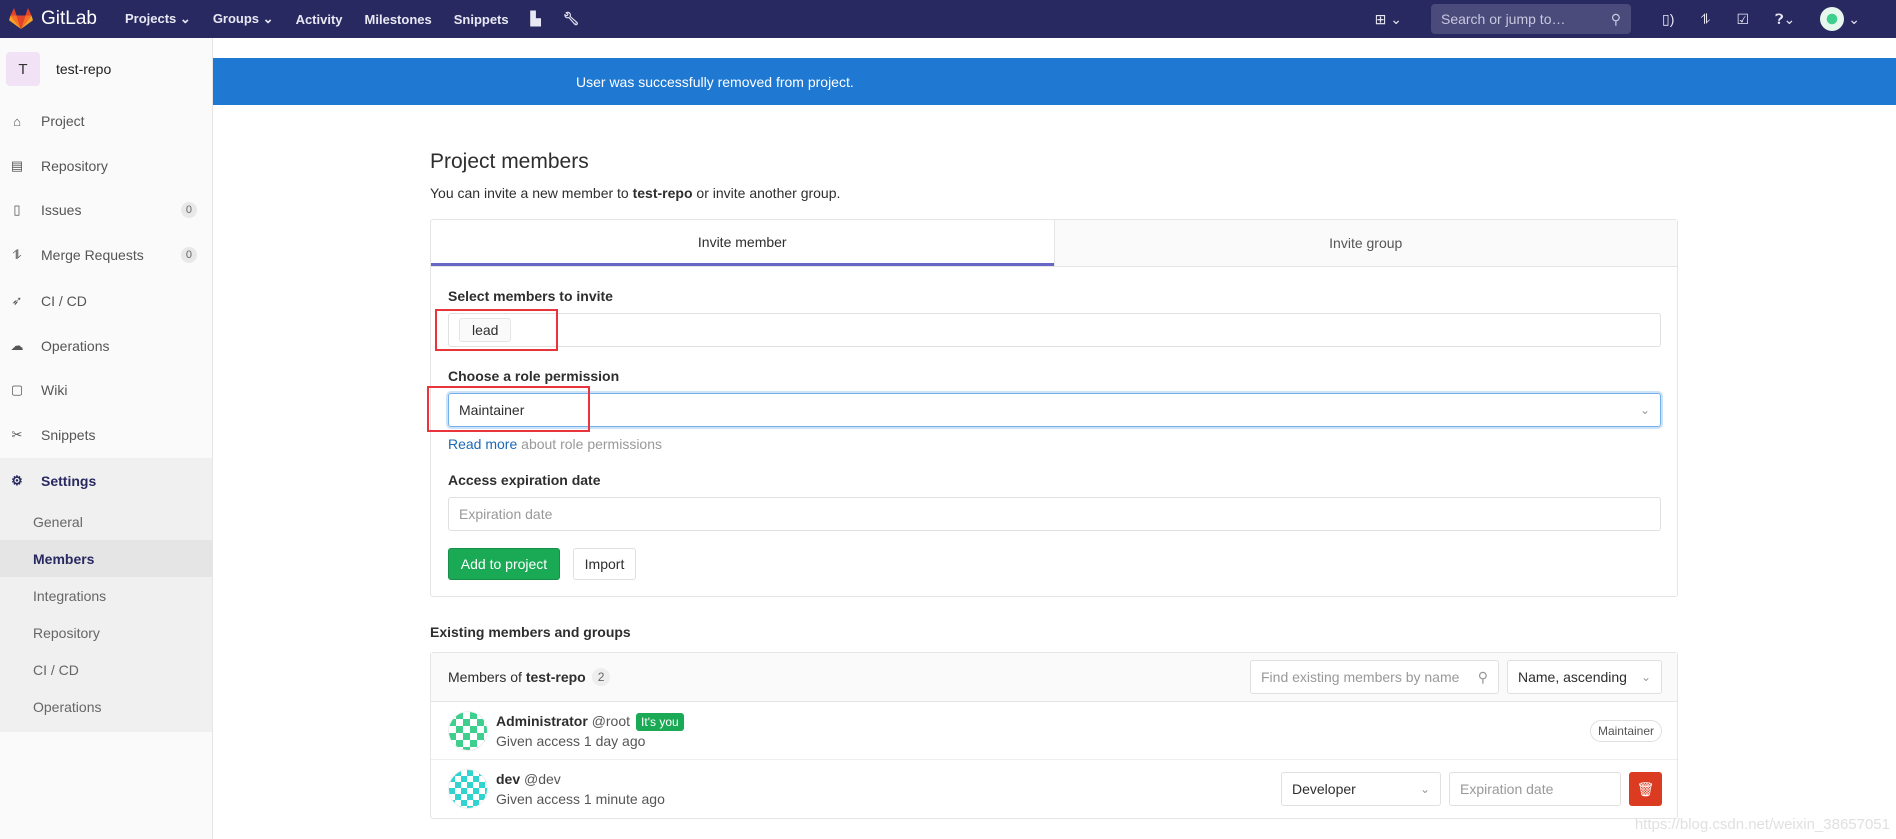  Describe the element at coordinates (122, 632) in the screenshot. I see `settings-repository: Repository` at that location.